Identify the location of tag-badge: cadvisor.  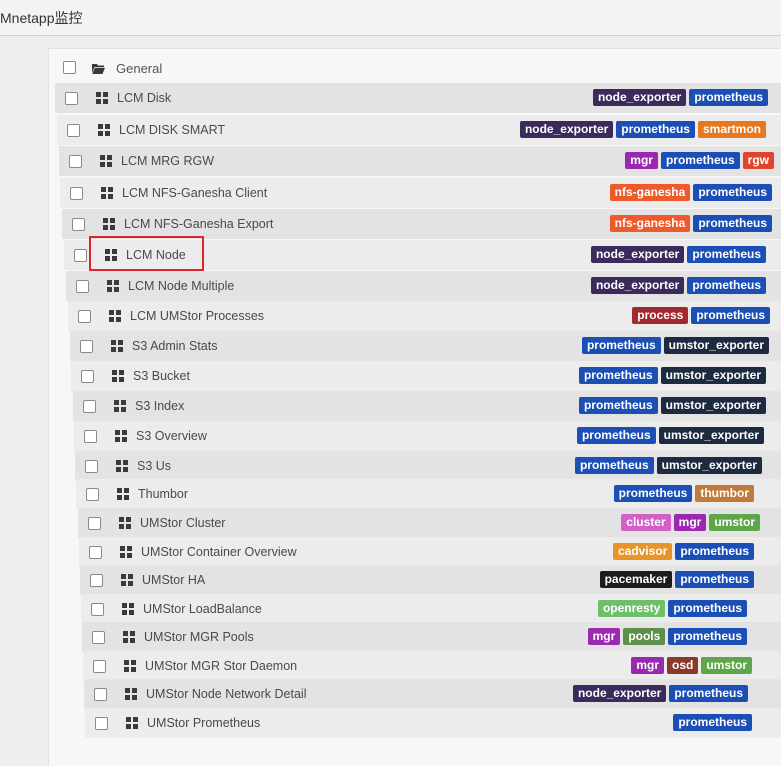
(642, 551).